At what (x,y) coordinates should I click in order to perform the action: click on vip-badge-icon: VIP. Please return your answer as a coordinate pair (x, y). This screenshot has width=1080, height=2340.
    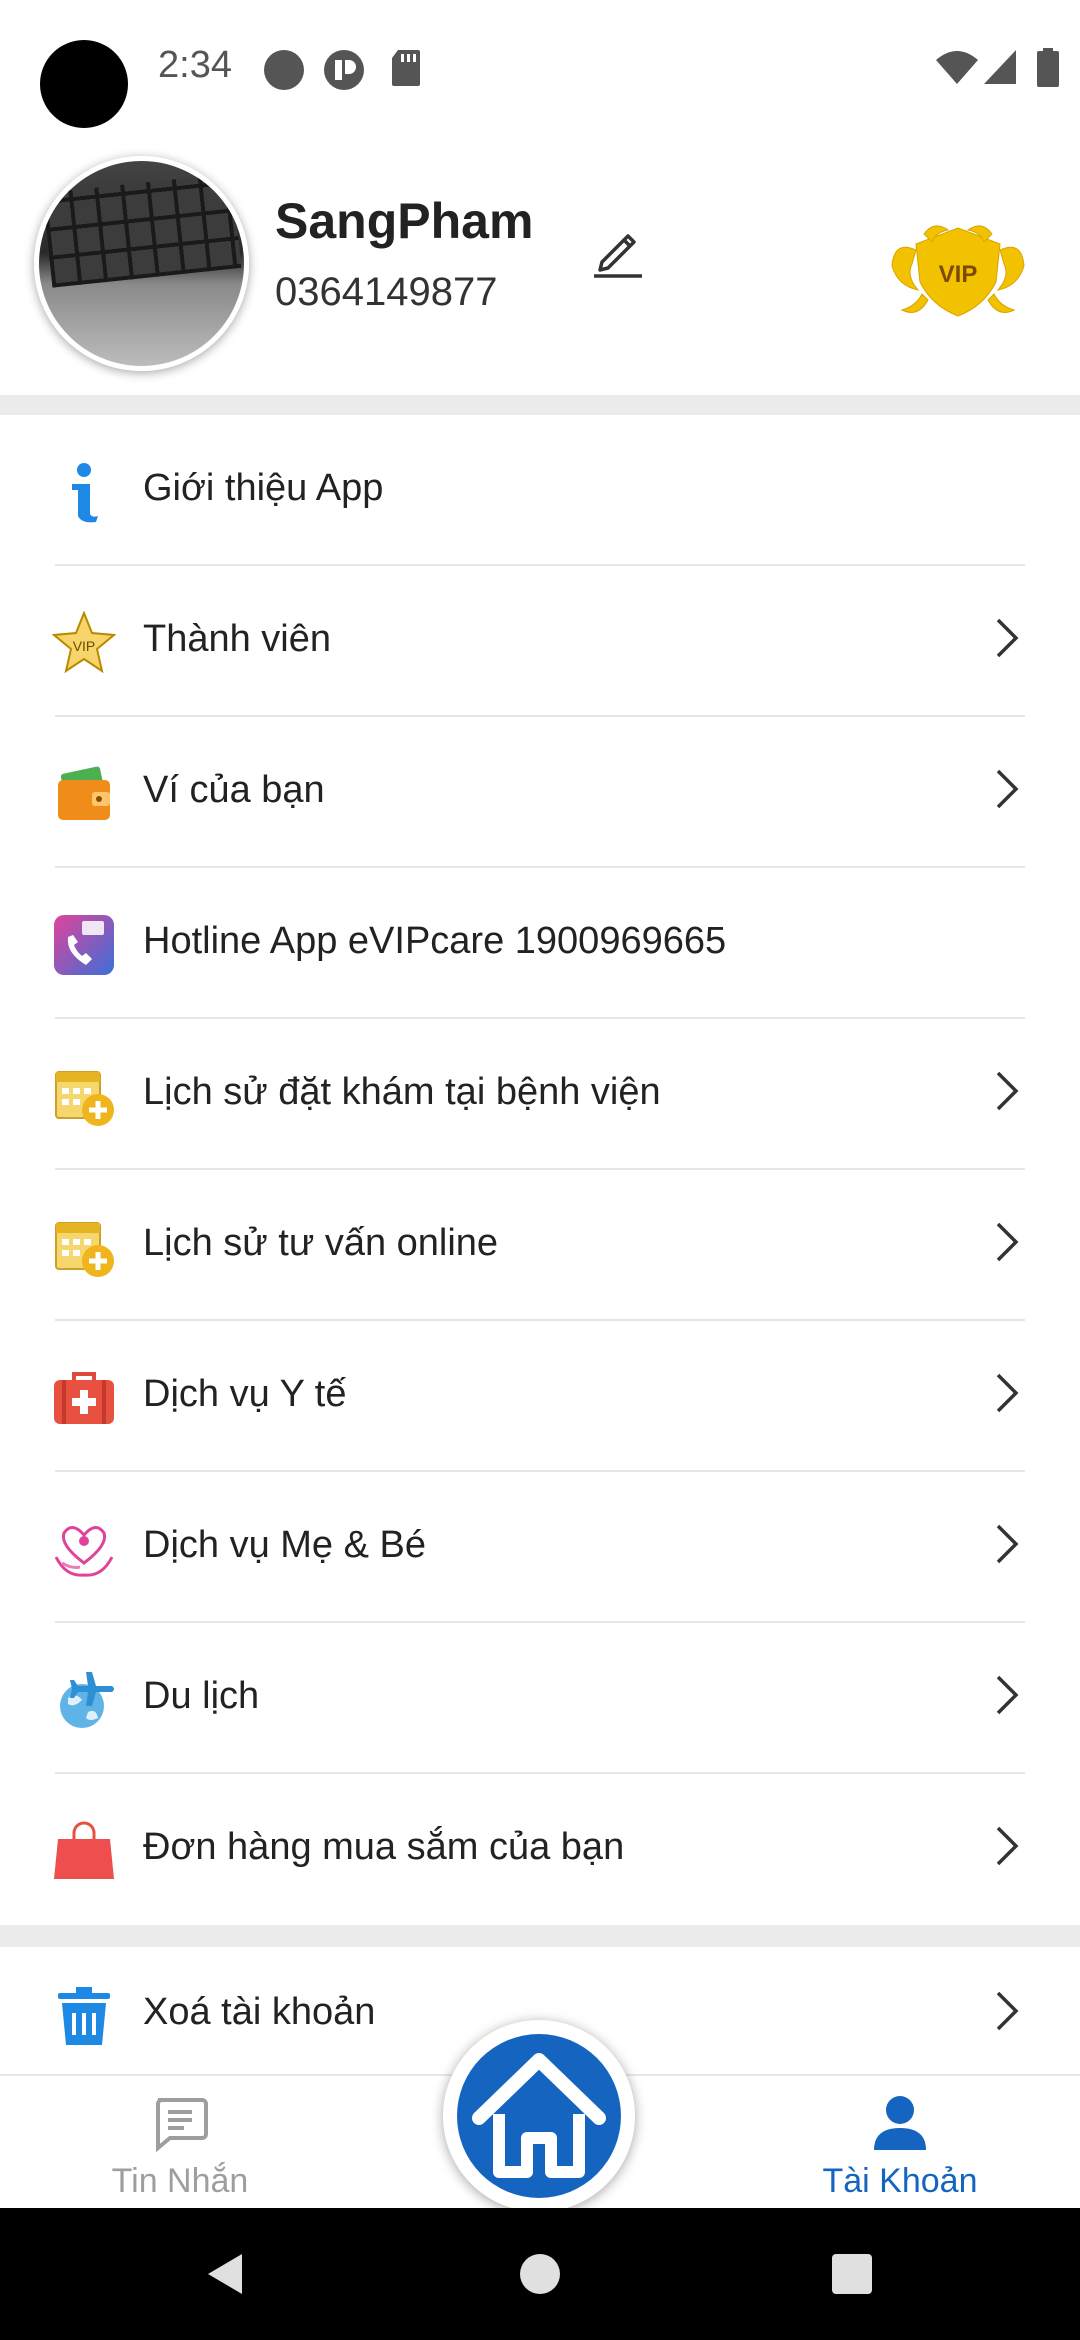
    Looking at the image, I should click on (958, 271).